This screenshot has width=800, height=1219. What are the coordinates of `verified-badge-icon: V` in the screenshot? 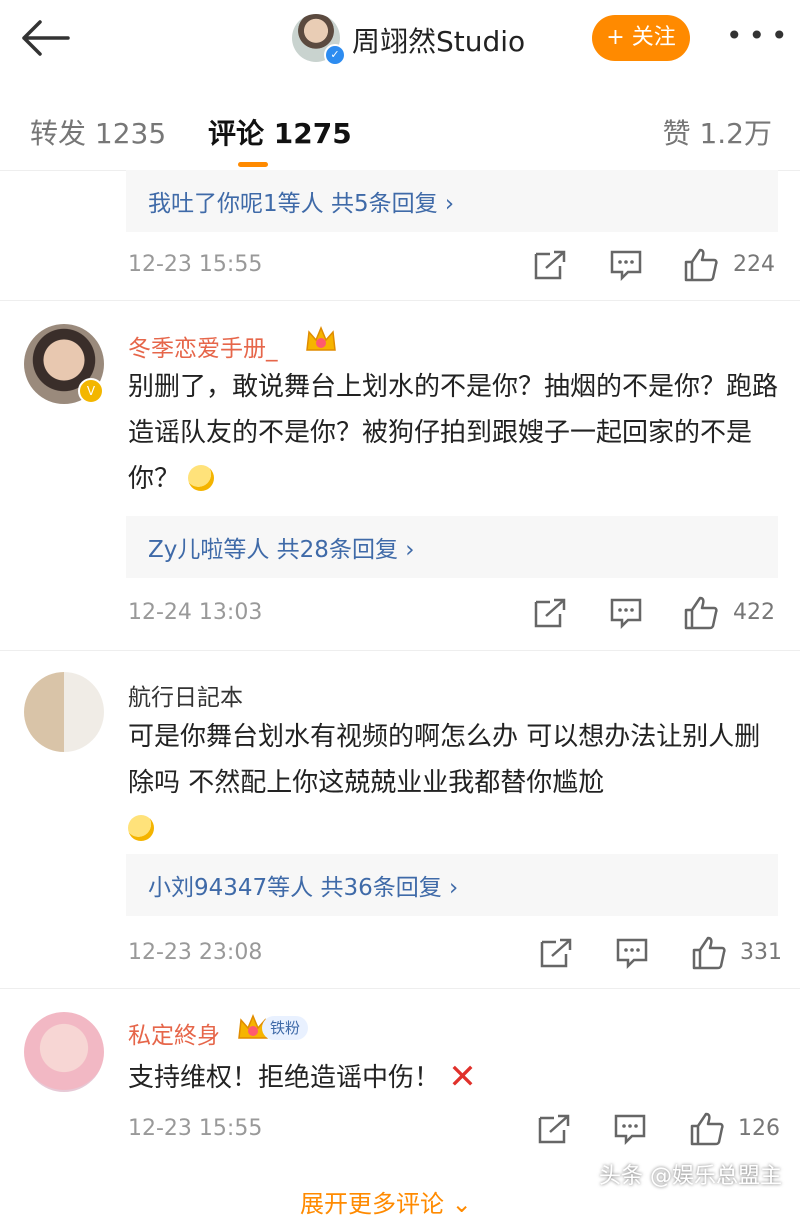 It's located at (91, 391).